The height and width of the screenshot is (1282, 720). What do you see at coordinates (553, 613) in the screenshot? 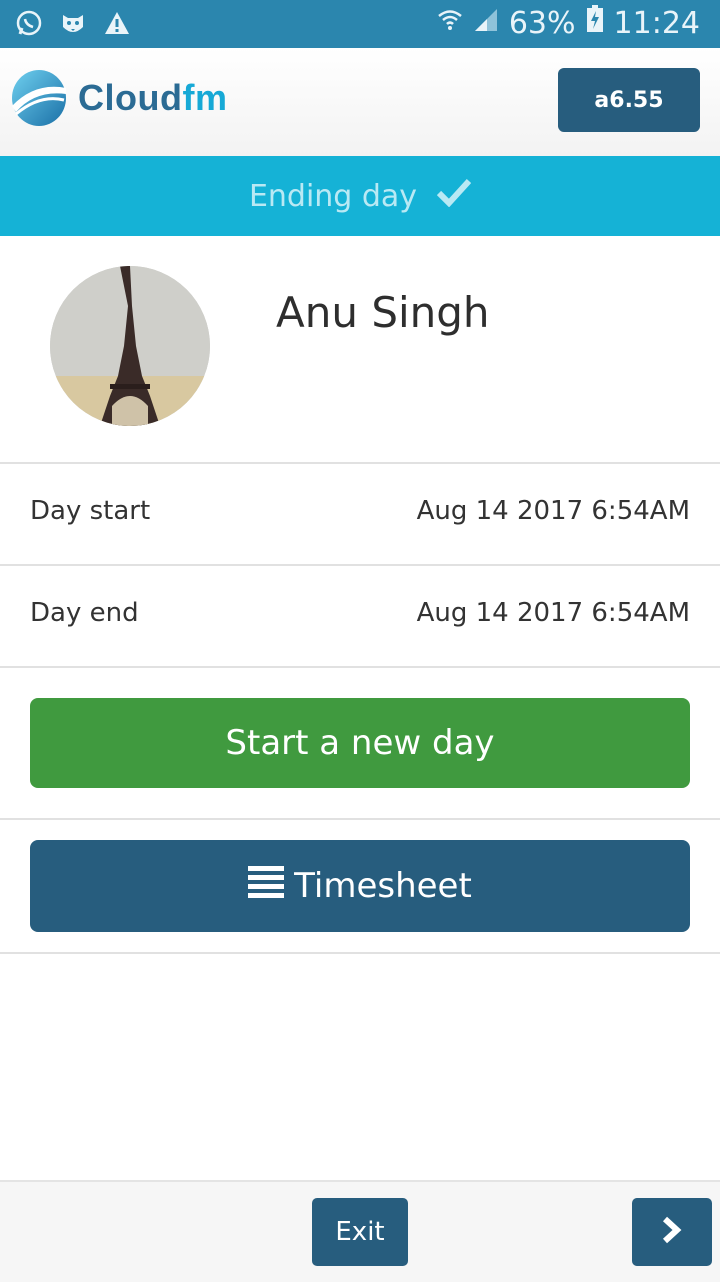
I see `day-end-value: Aug 14 2017 6:54AM` at bounding box center [553, 613].